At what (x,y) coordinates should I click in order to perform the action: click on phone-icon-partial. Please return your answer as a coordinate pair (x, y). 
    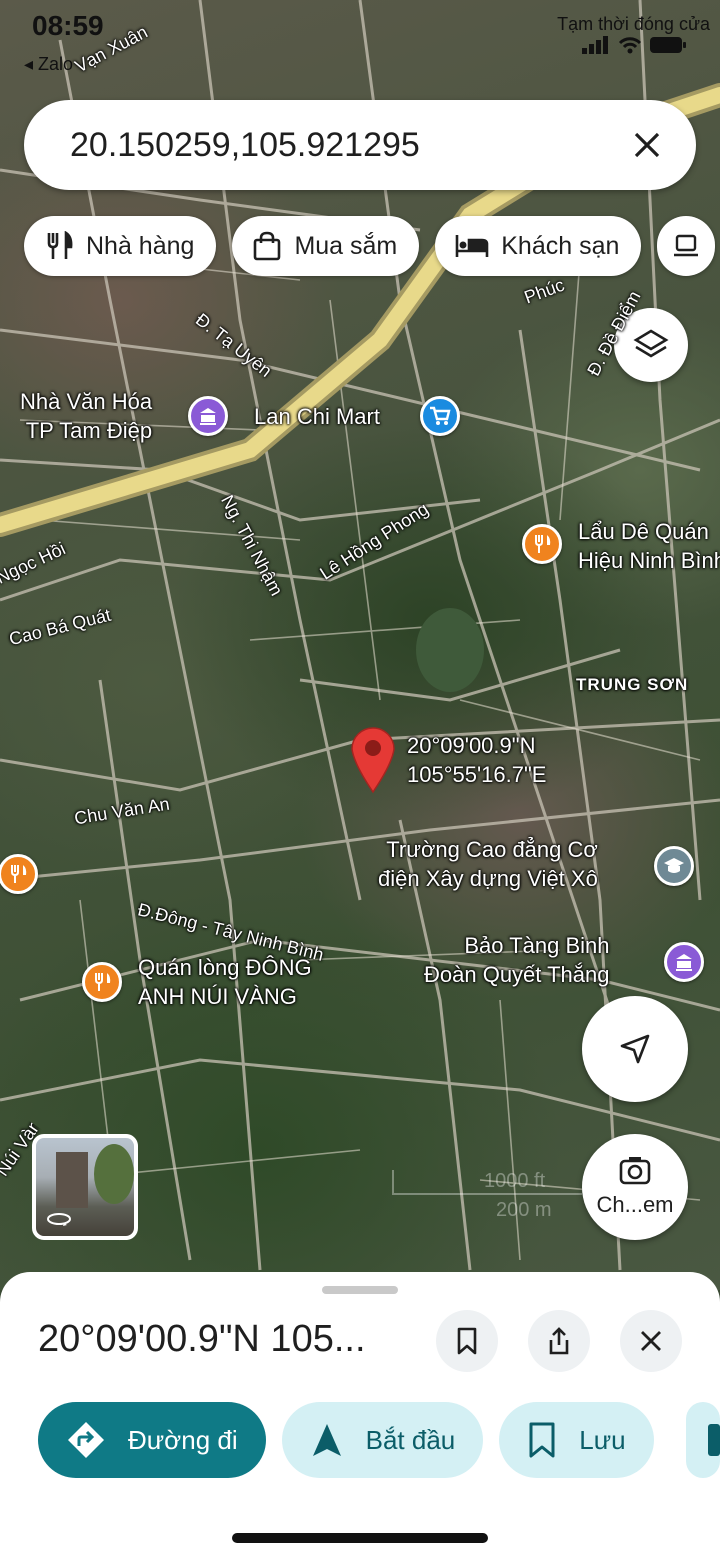
    Looking at the image, I should click on (714, 1440).